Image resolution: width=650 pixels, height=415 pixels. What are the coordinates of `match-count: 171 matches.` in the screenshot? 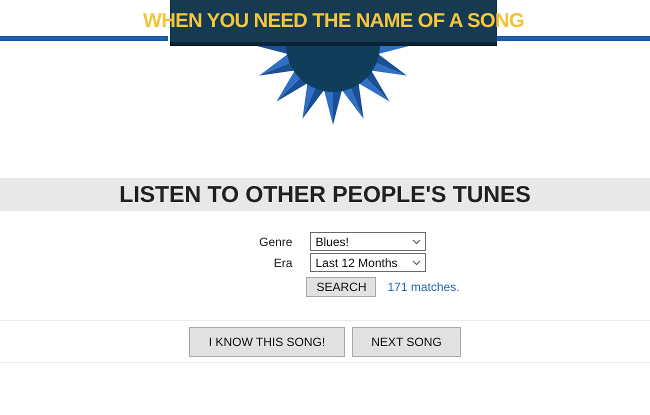 It's located at (423, 287).